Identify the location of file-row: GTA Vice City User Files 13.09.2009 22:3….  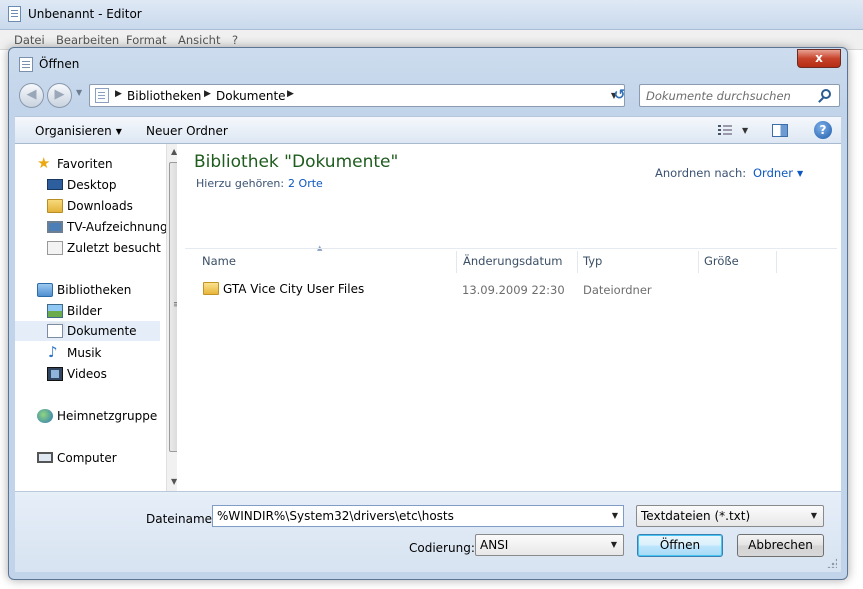
(505, 289).